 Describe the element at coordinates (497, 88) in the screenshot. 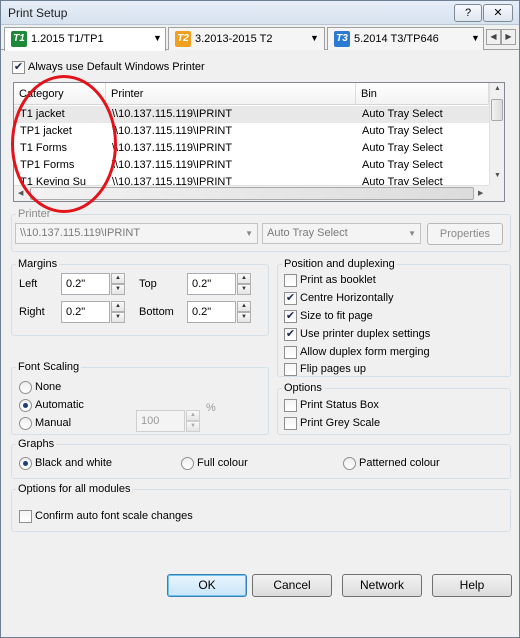

I see `scroll-up-icon: ▲` at that location.